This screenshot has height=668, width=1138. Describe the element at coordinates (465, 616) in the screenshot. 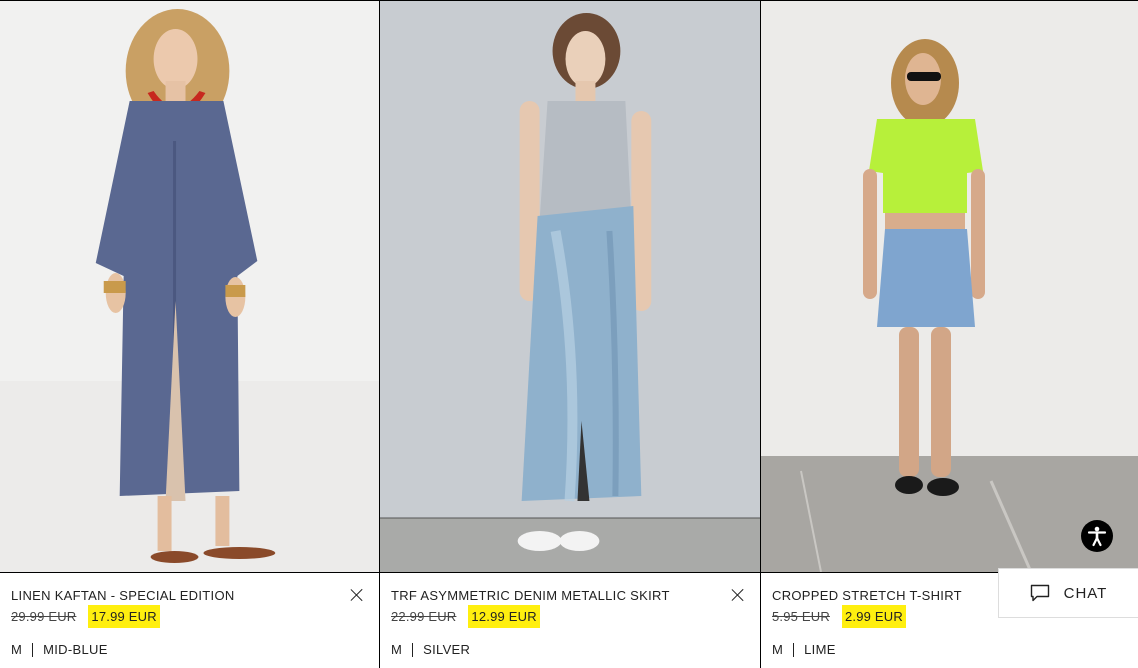

I see `price-row: 22.99 EUR 12.99 EUR` at that location.